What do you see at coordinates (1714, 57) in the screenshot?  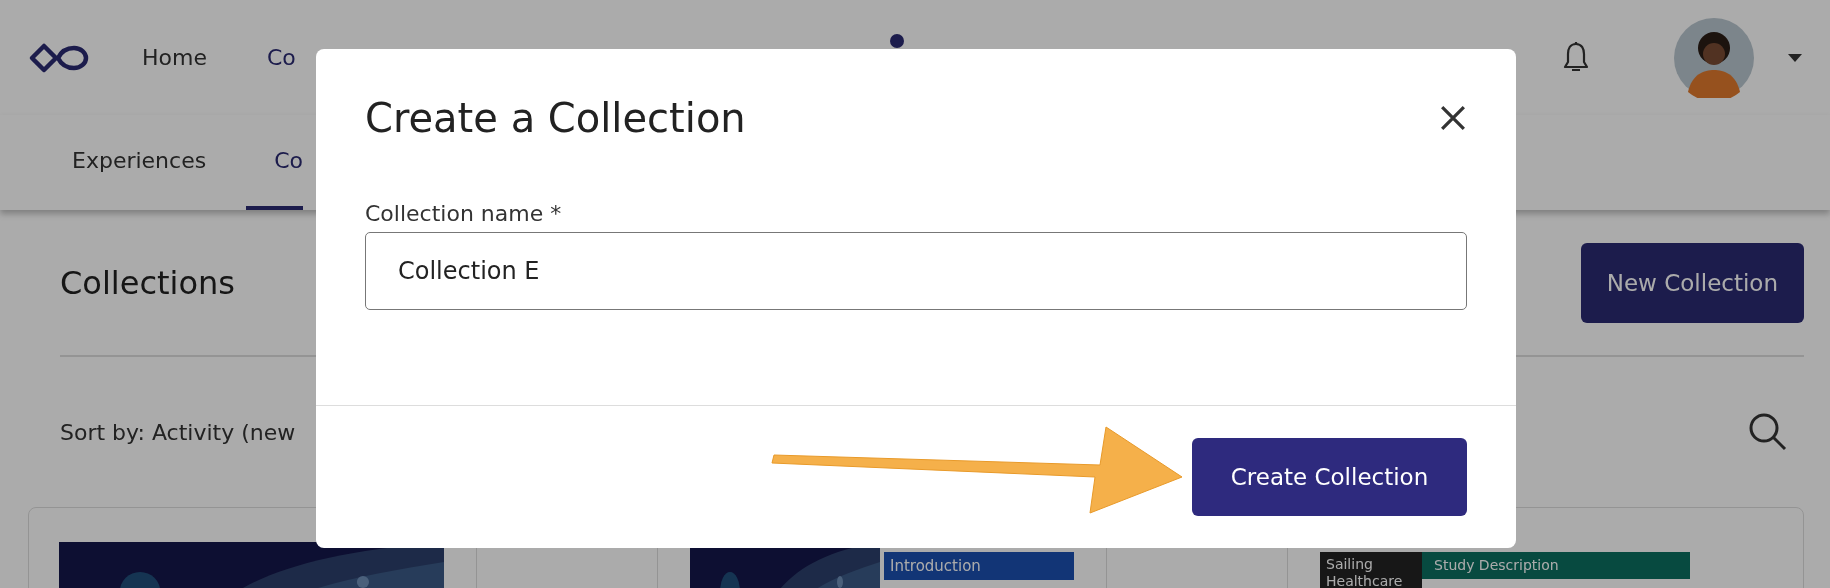 I see `avatar` at bounding box center [1714, 57].